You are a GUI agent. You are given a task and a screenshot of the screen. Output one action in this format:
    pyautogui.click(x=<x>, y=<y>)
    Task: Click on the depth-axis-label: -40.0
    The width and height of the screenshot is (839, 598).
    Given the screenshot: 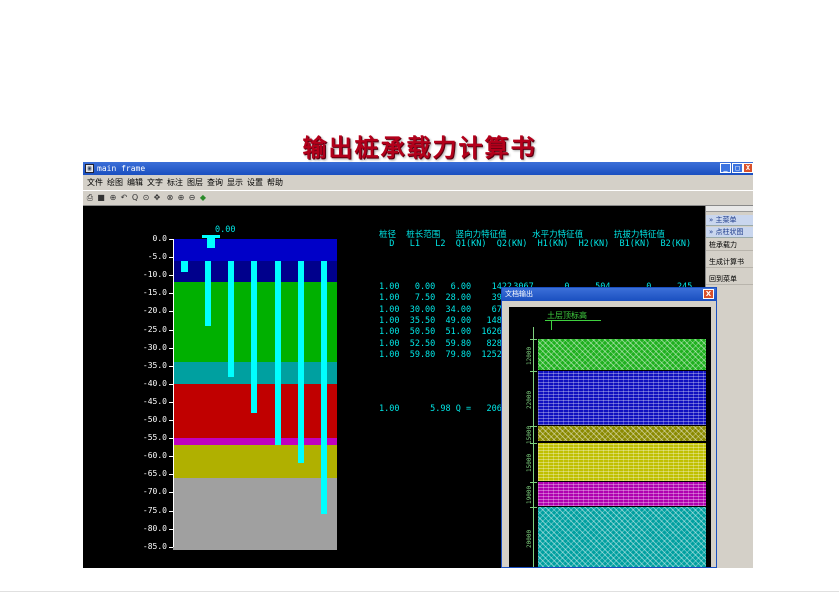 What is the action you would take?
    pyautogui.click(x=154, y=383)
    